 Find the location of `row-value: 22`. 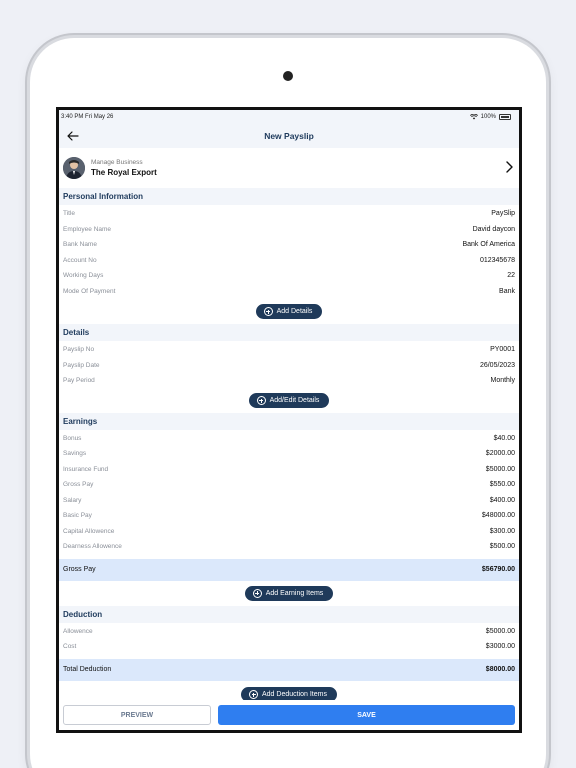

row-value: 22 is located at coordinates (511, 276).